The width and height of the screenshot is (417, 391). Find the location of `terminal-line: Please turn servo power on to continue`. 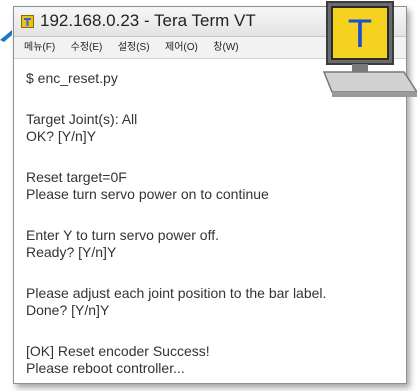

terminal-line: Please turn servo power on to continue is located at coordinates (147, 194).